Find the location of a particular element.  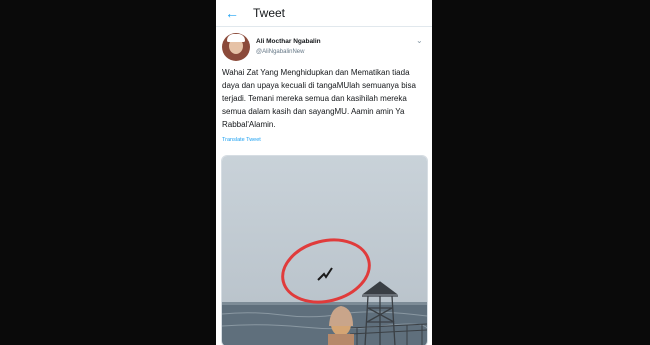

sea is located at coordinates (324, 323).